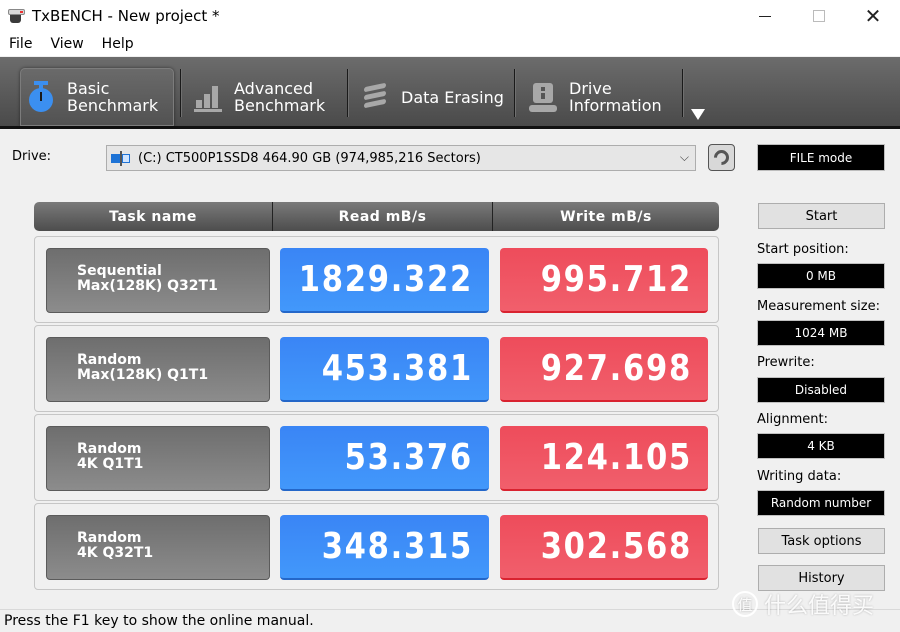  I want to click on table-row: Random 4K Q1T1 53.376 124.105, so click(376, 457).